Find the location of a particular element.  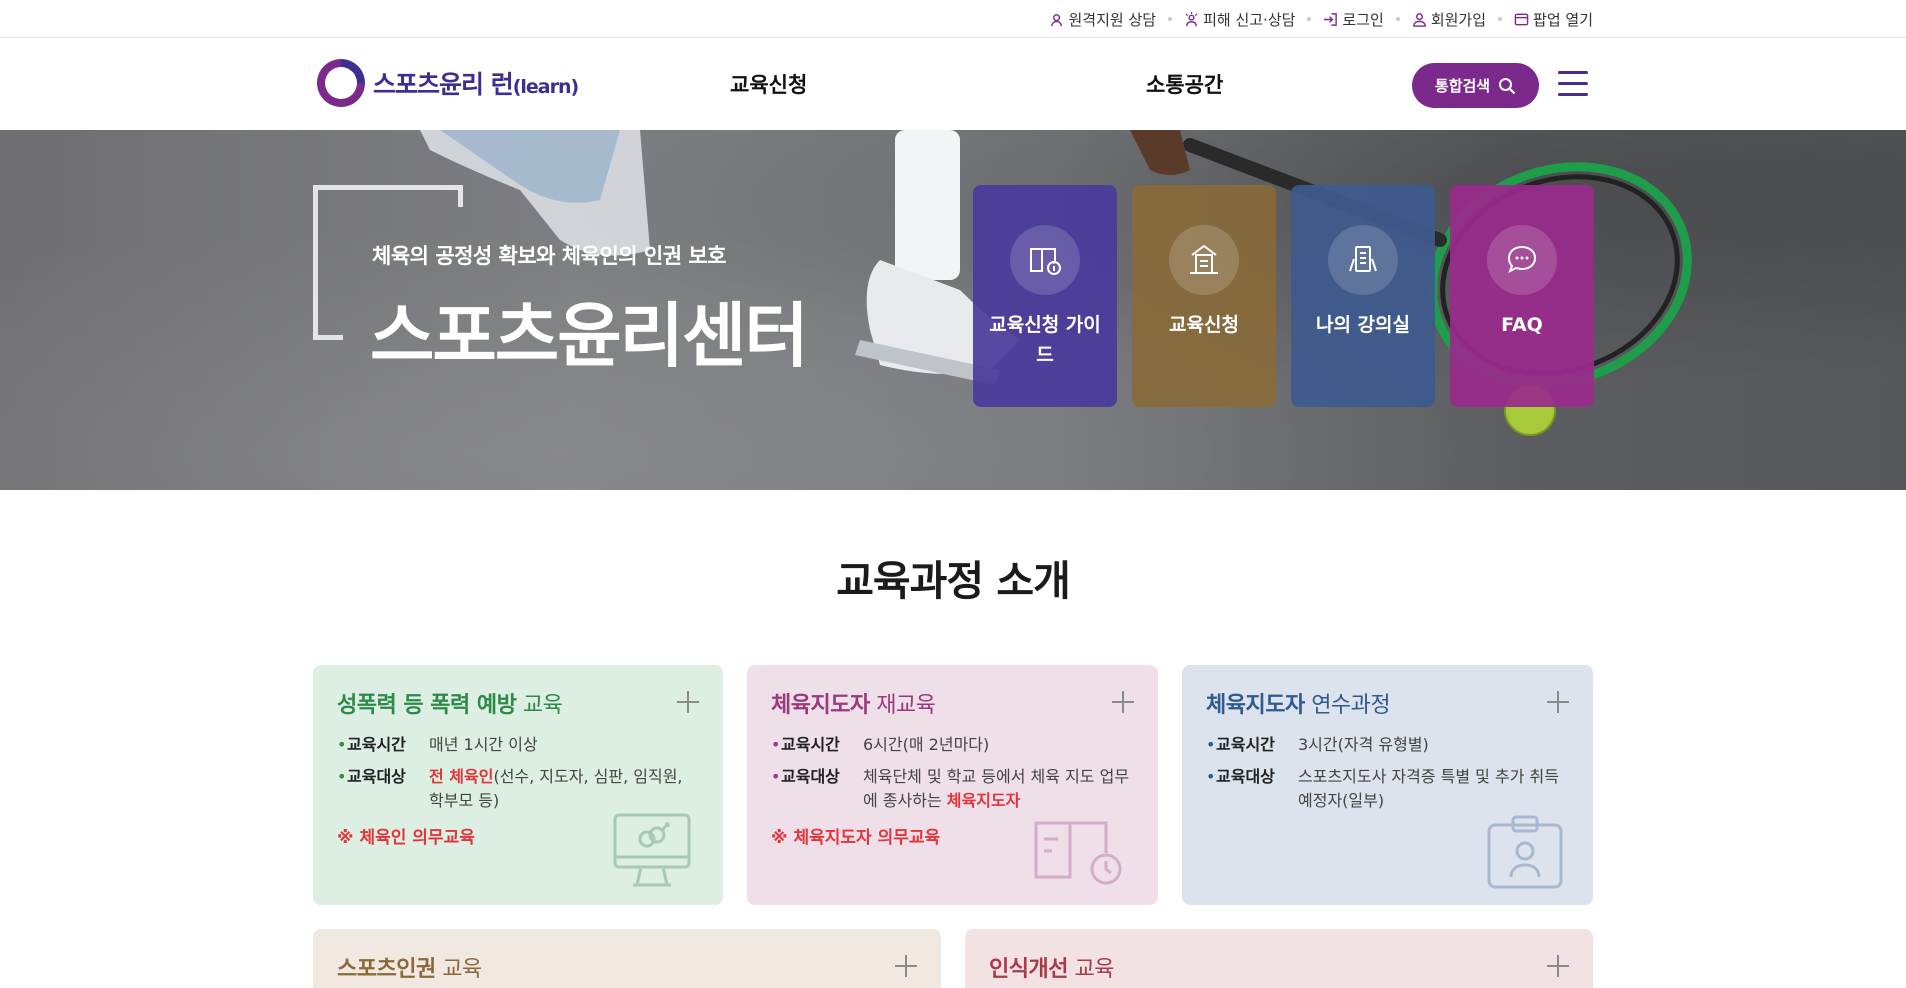

section-title: 교육과정 소개 is located at coordinates (953, 581).